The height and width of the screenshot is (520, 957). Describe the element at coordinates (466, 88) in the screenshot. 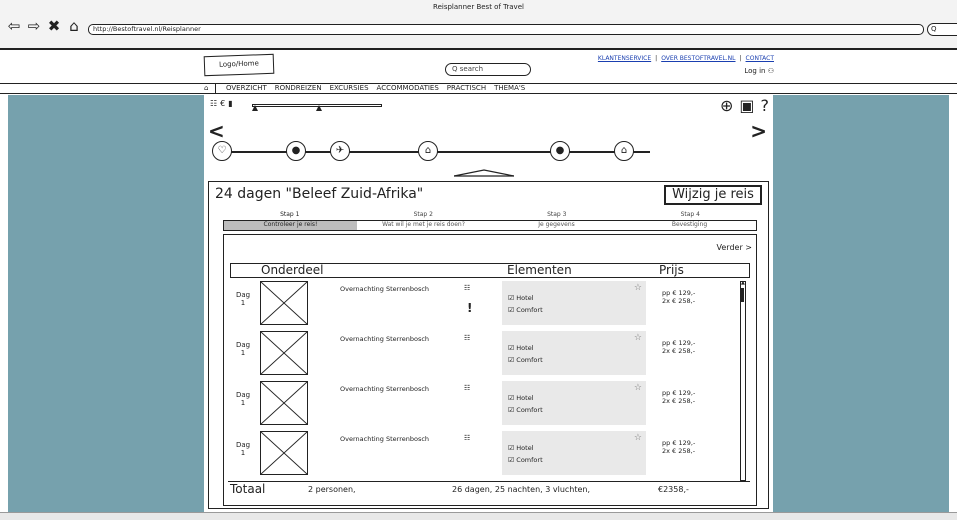

I see `menu-item-practisch: PRACTISCH` at that location.